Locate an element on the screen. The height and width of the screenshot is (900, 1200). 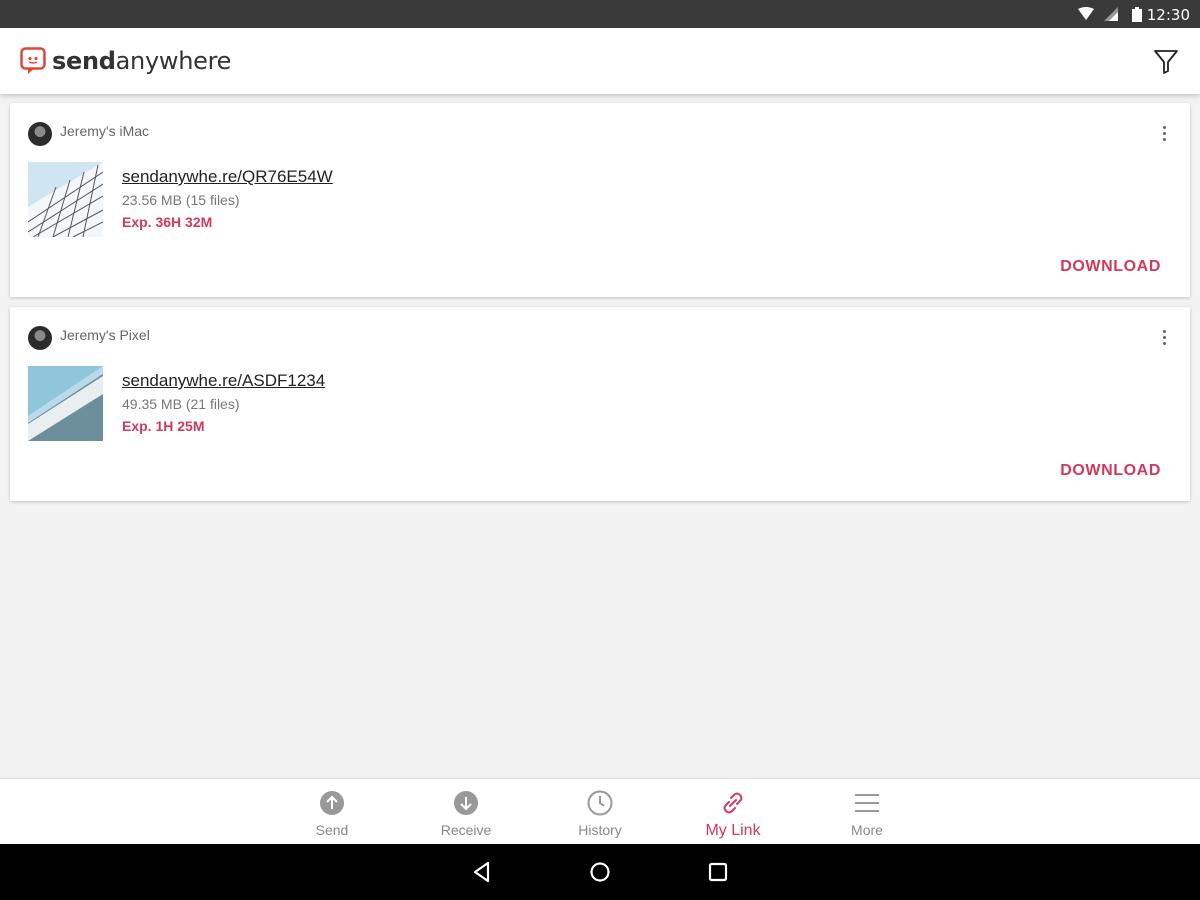
nav-send: Send is located at coordinates (332, 812).